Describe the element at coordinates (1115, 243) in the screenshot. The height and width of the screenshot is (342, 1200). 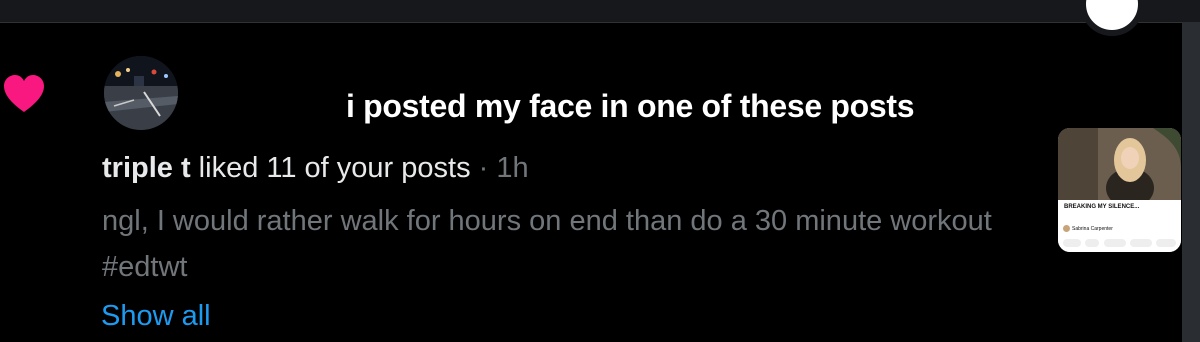
I see `share-pill` at that location.